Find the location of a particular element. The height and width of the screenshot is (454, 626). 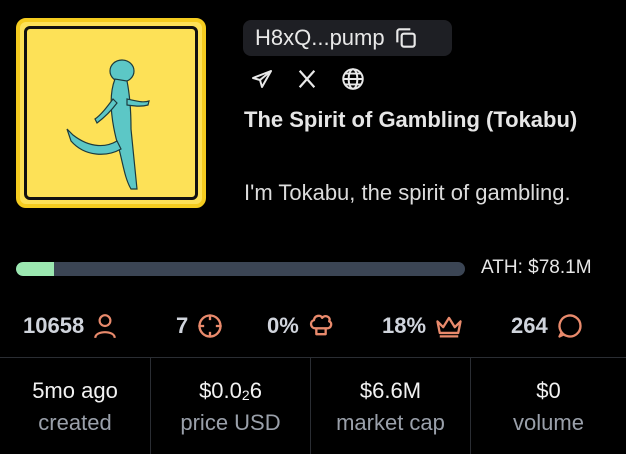

holders-stat: 10658 is located at coordinates (70, 326).